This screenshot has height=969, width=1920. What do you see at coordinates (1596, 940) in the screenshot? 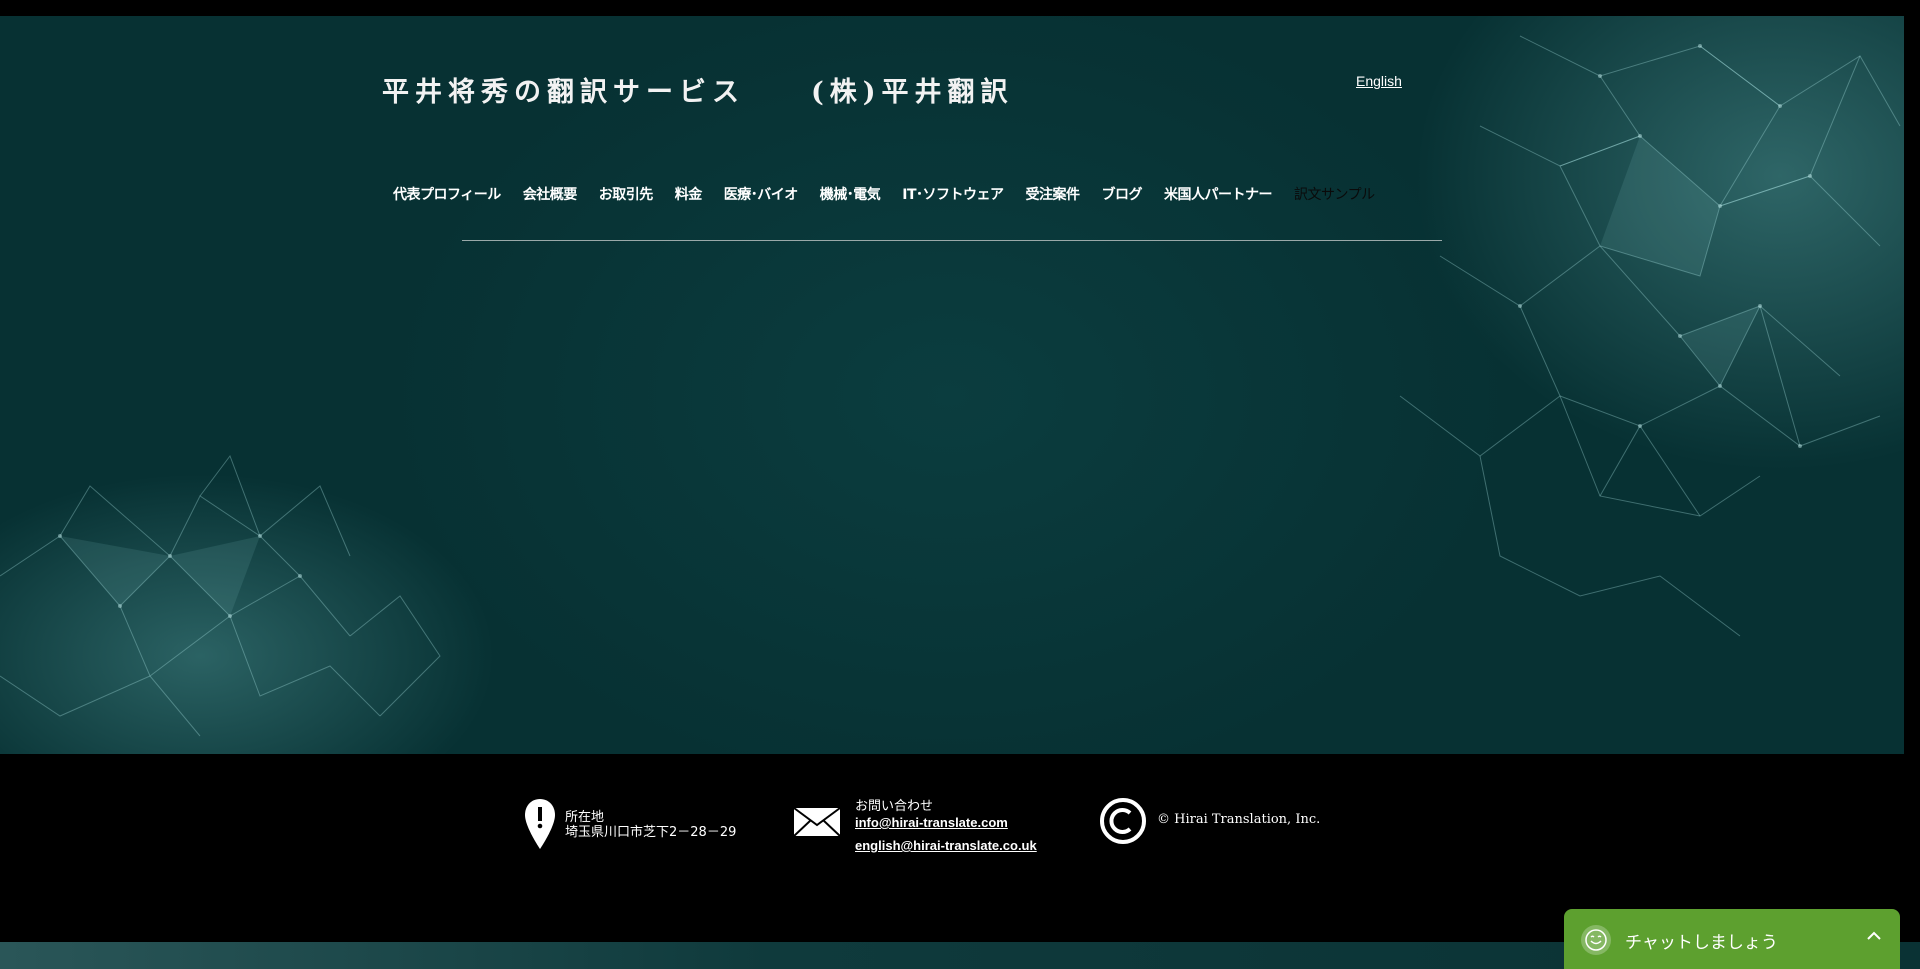
I see `smiley-icon` at bounding box center [1596, 940].